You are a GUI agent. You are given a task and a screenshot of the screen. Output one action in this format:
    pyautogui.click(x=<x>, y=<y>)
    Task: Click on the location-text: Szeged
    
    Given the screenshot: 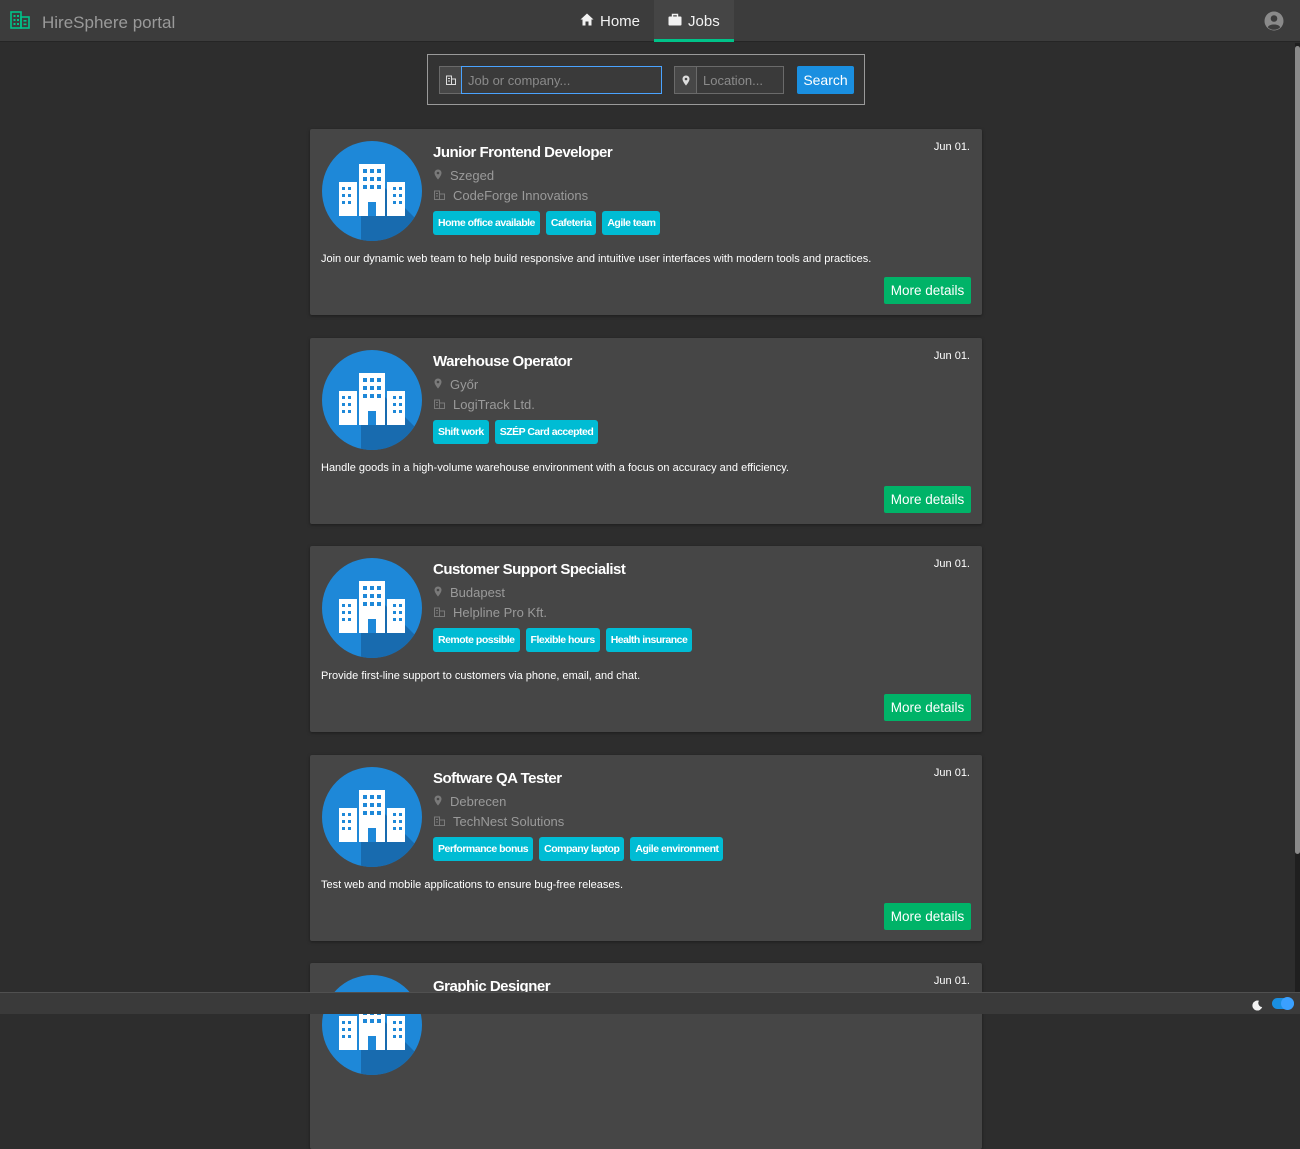 What is the action you would take?
    pyautogui.click(x=472, y=175)
    